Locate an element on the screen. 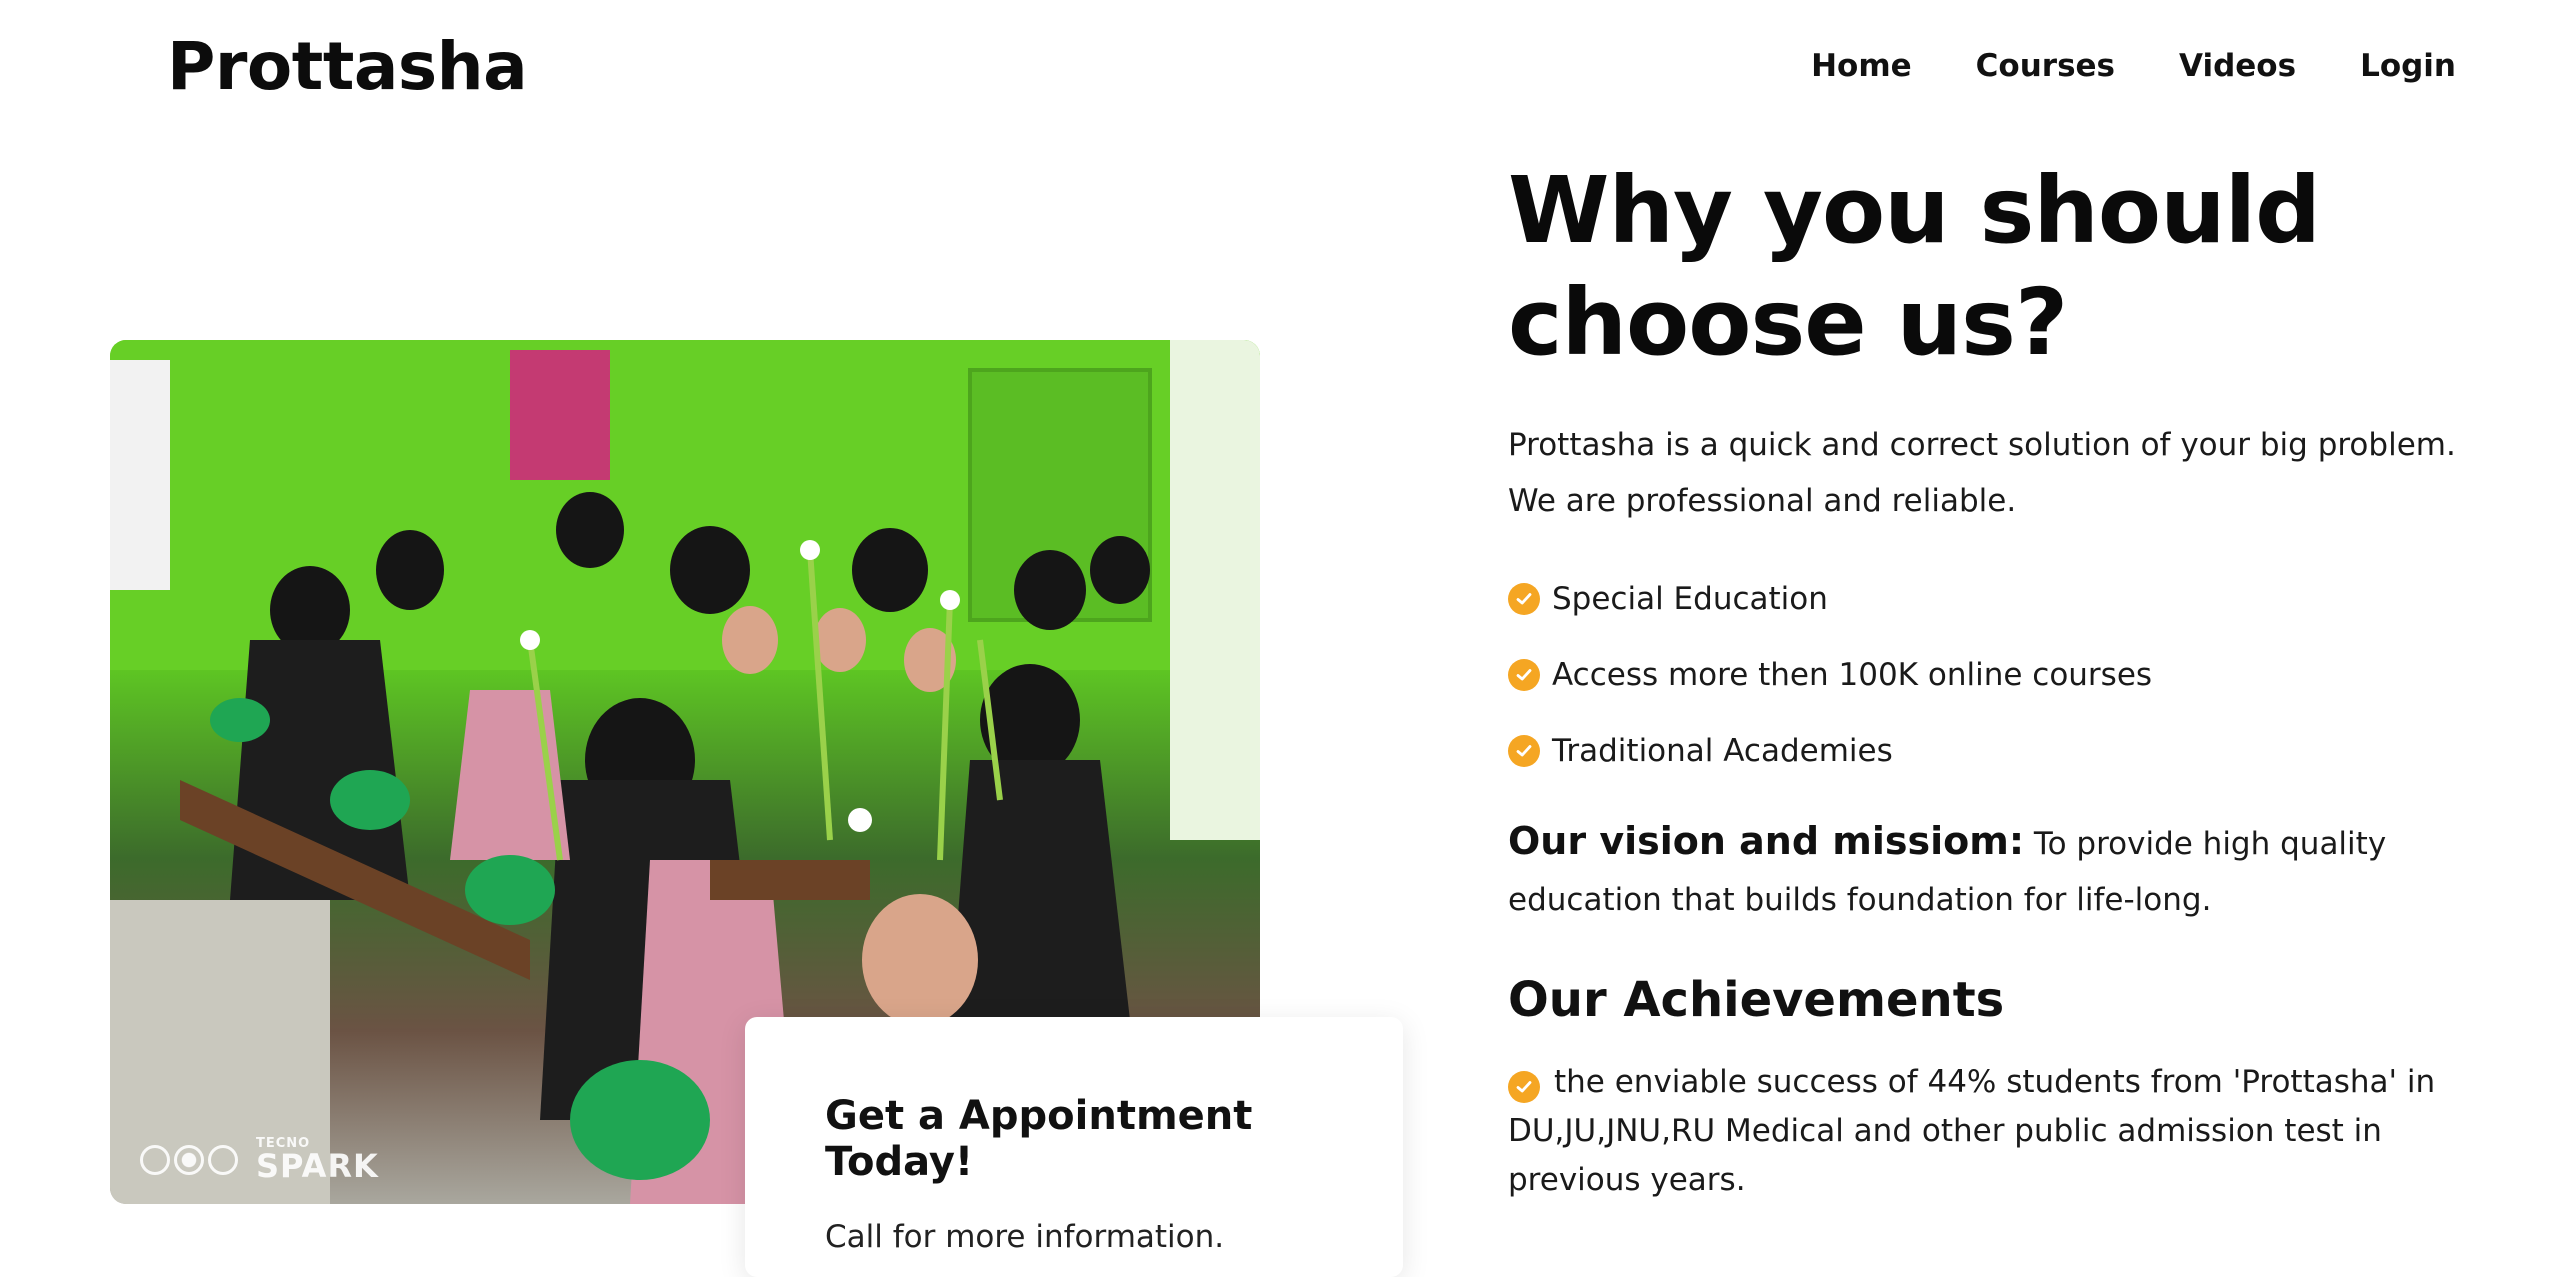  watermark-model: SPARK is located at coordinates (317, 1166).